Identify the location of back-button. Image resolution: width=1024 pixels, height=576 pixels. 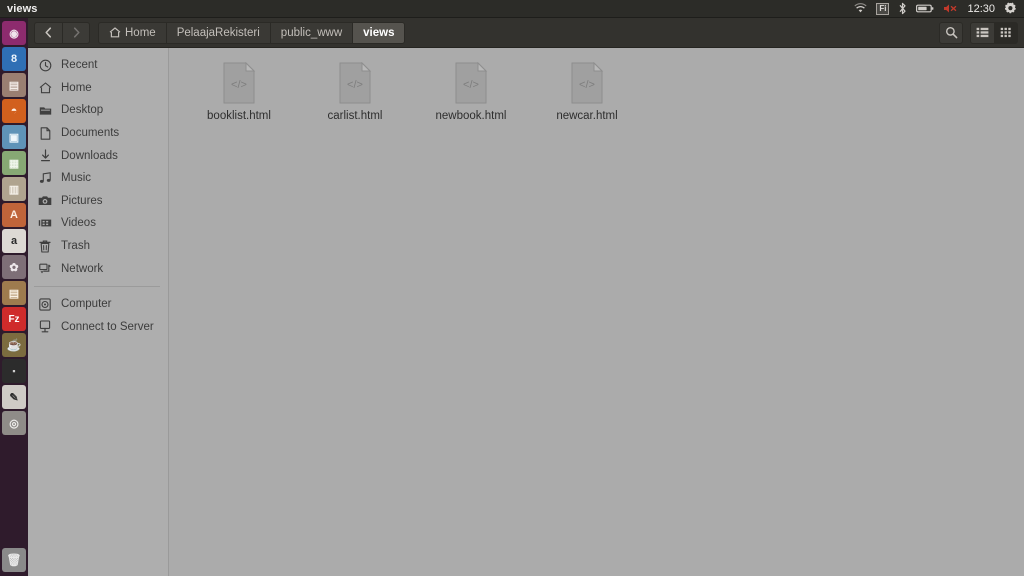
(48, 32).